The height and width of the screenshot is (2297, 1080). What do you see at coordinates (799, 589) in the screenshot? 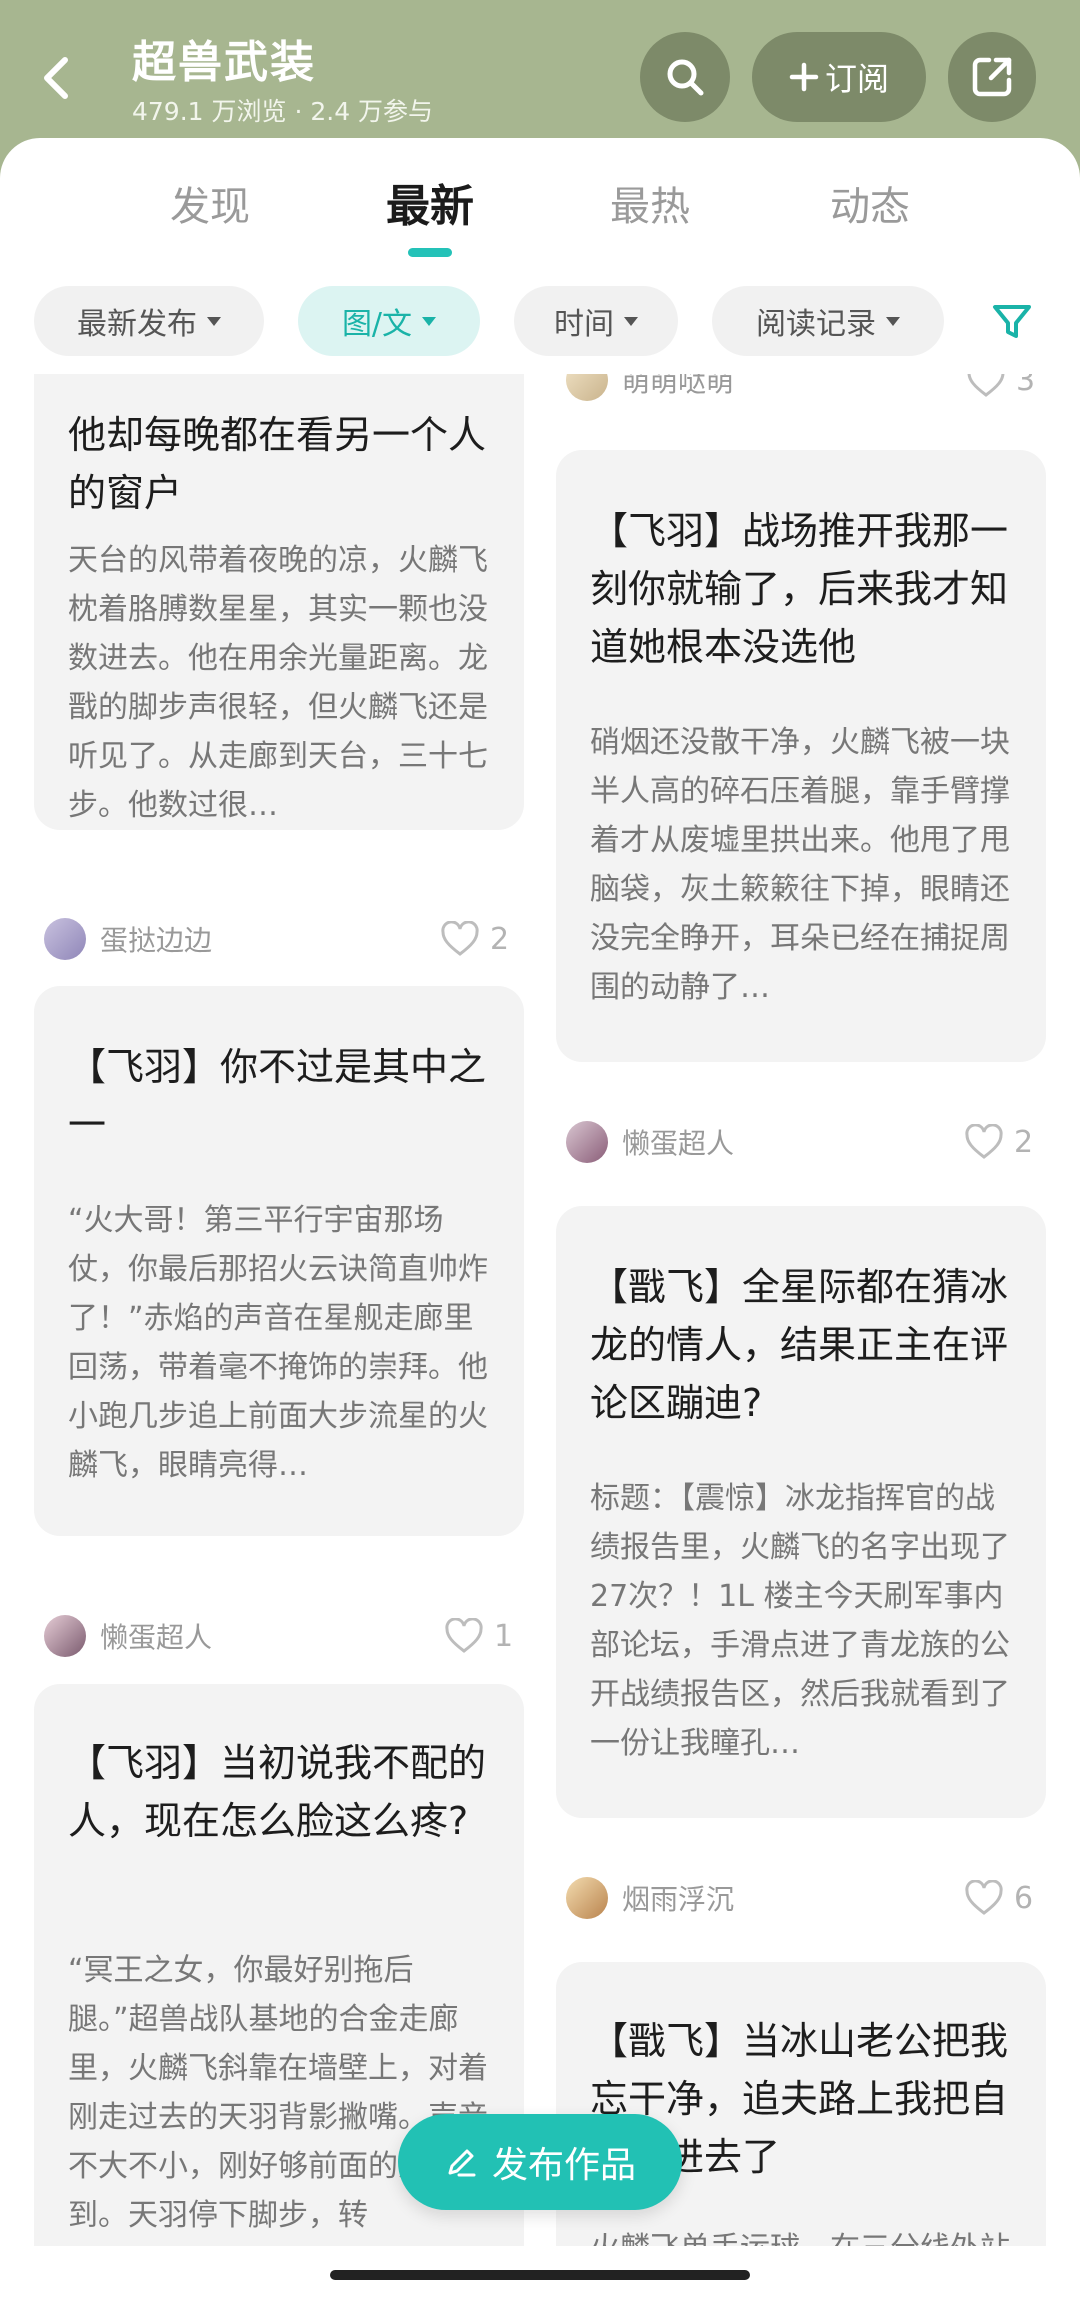
I see `post-title: 【飞羽】战场推开我那一刻你就输了，后来我才知道她根本没选他` at bounding box center [799, 589].